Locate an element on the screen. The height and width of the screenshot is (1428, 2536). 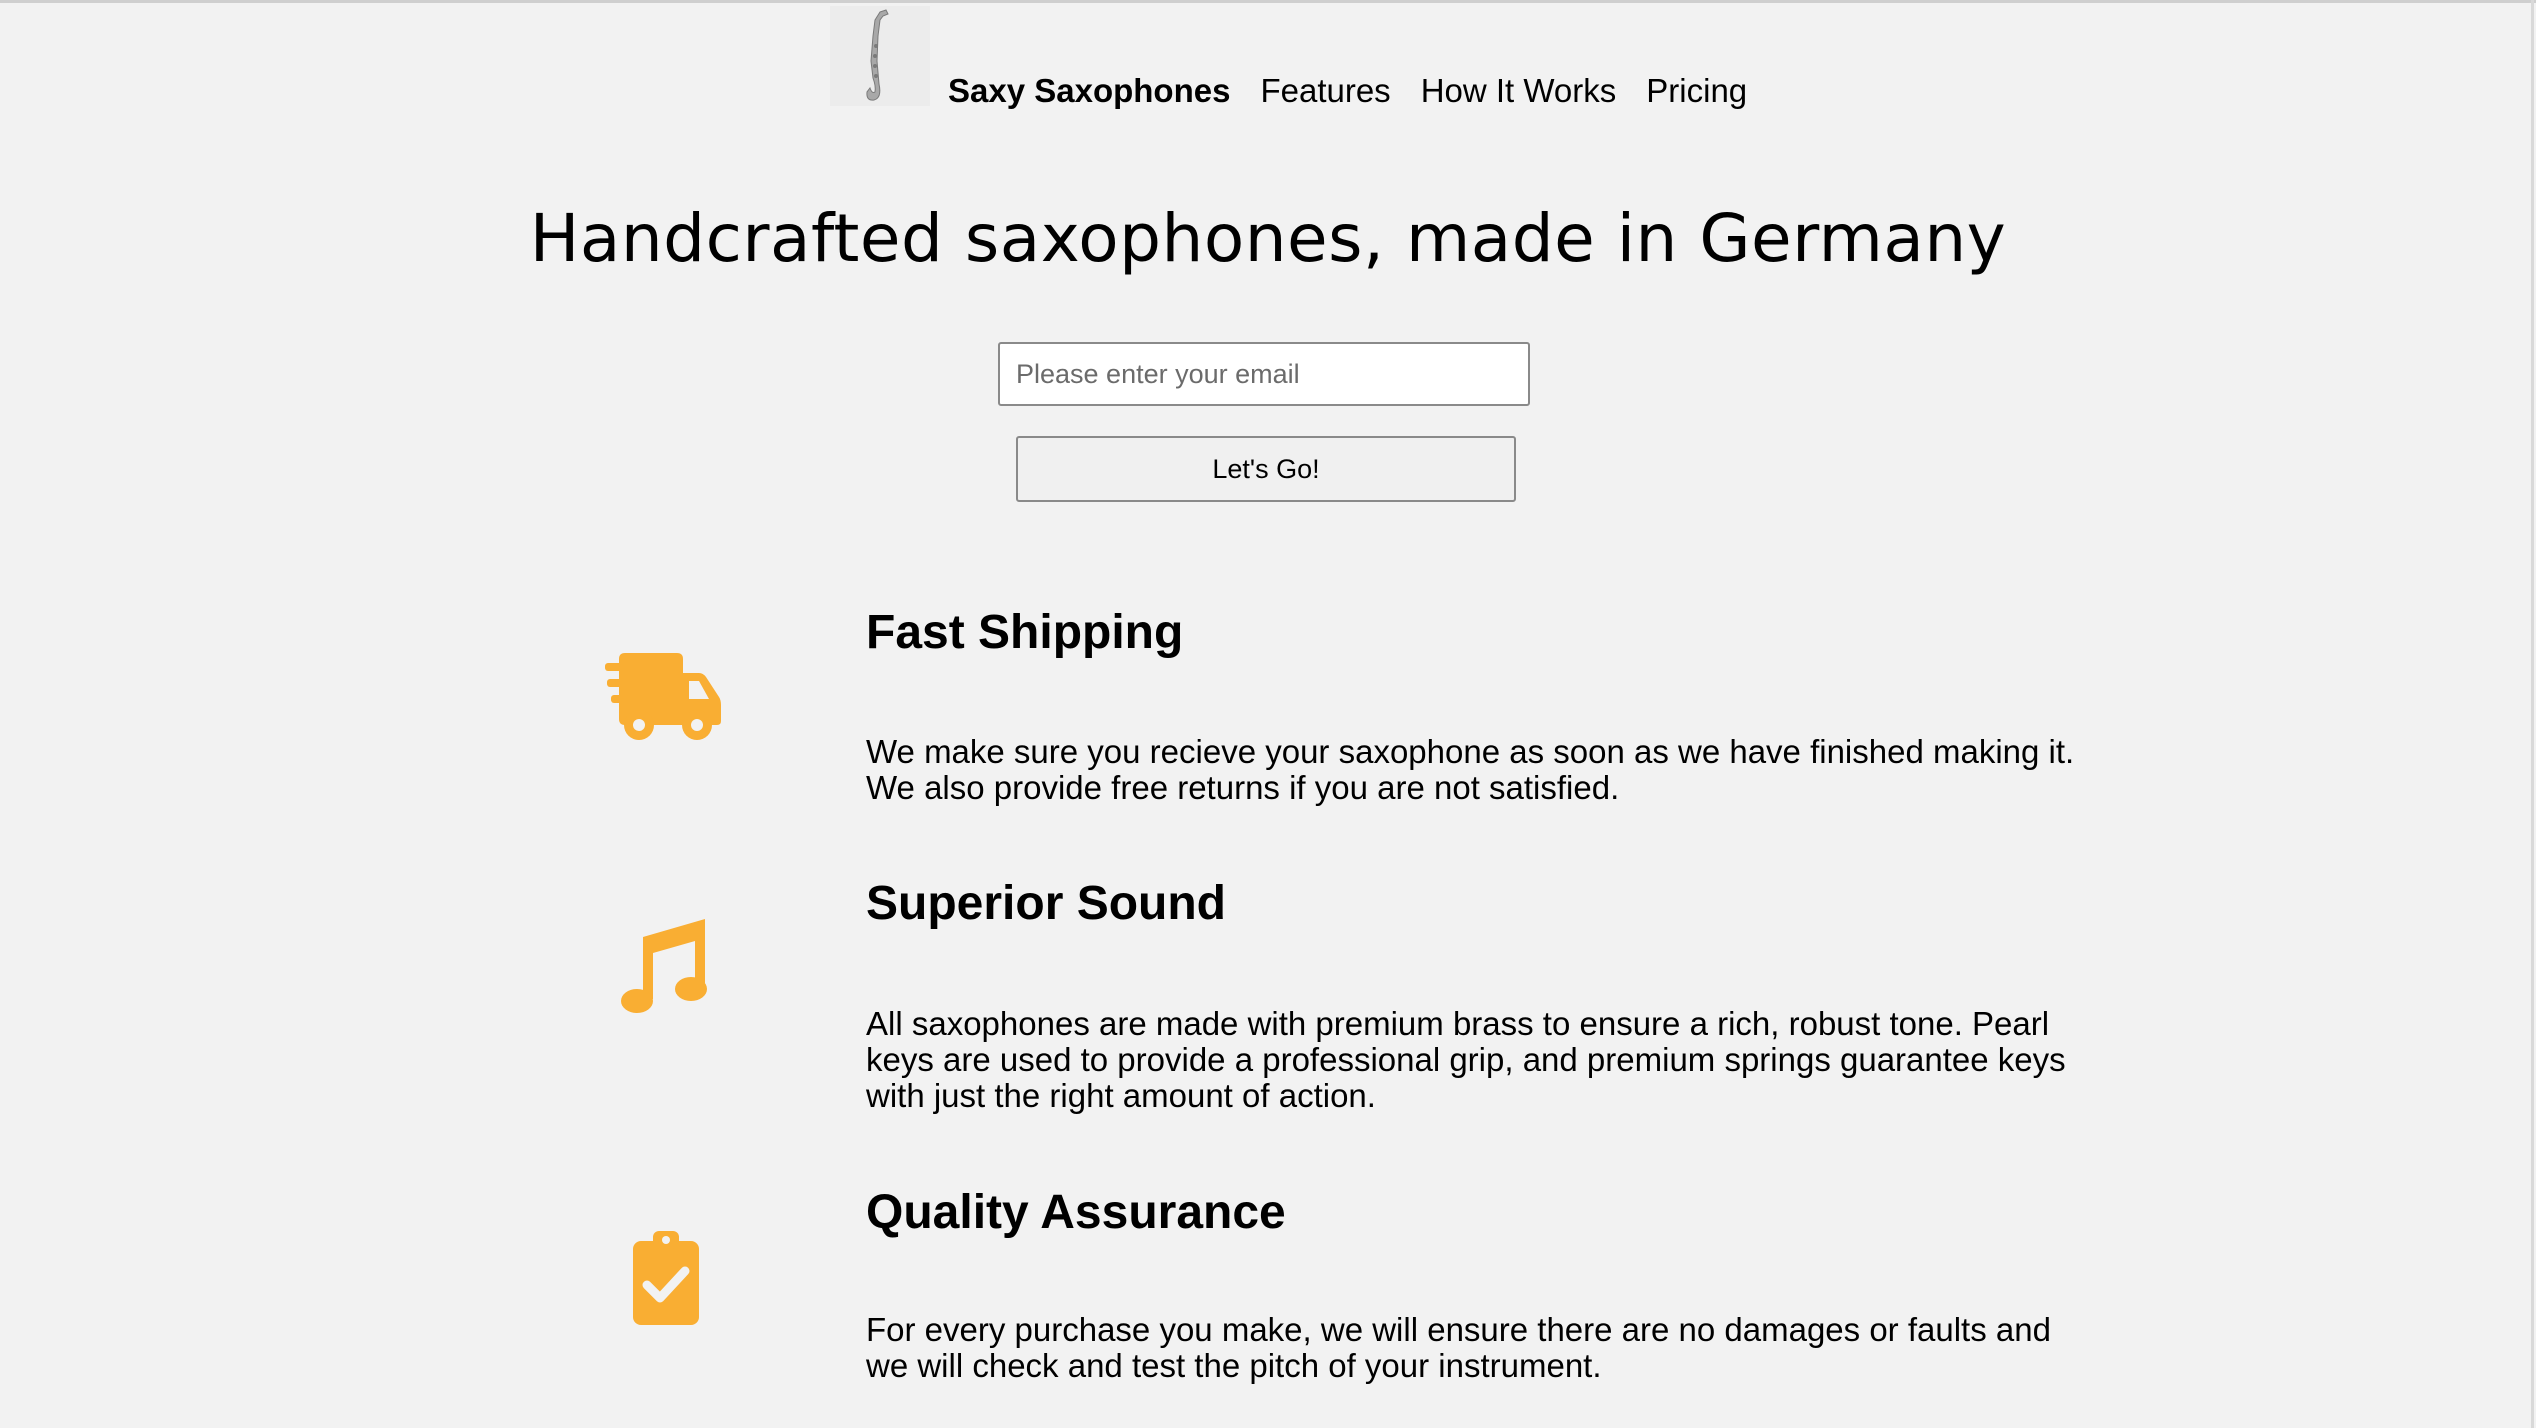
lets-go-button: Let's Go! is located at coordinates (1266, 469).